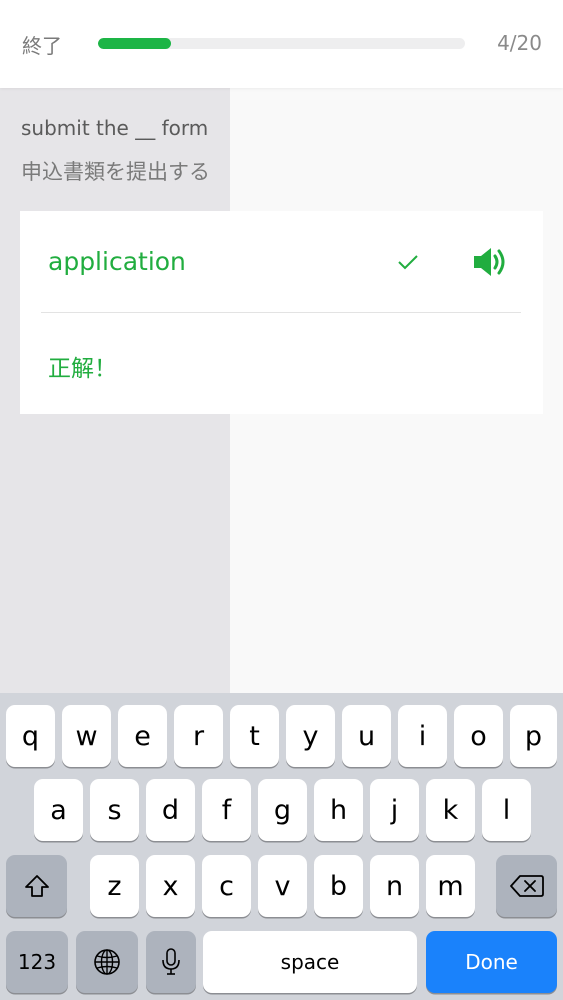  Describe the element at coordinates (142, 736) in the screenshot. I see `key-e: e` at that location.